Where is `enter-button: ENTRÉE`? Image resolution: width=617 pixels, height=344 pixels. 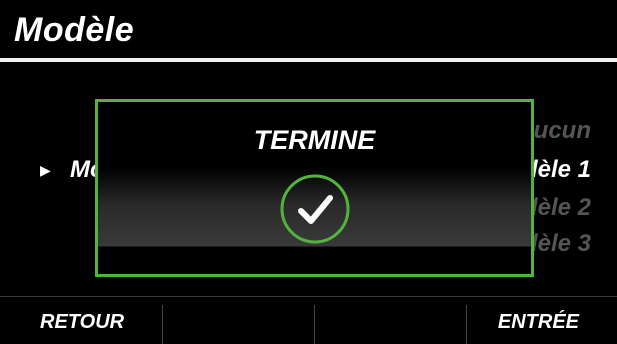 enter-button: ENTRÉE is located at coordinates (538, 322).